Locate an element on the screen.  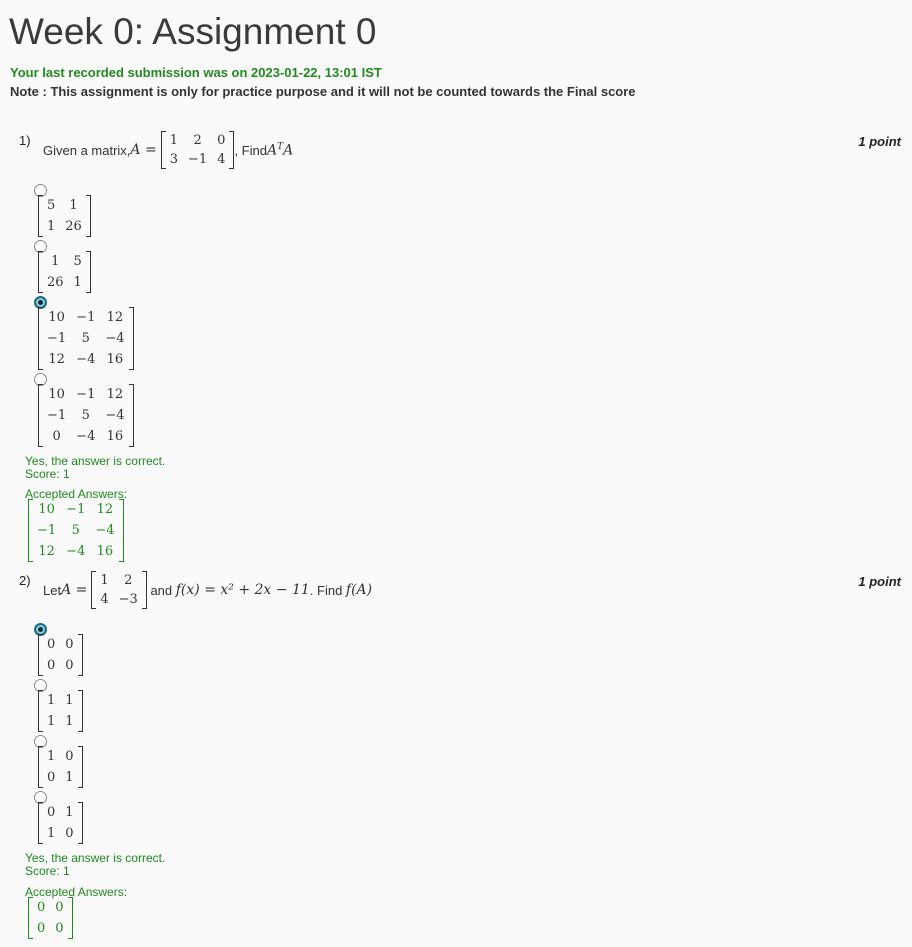
q2-option-4-matrix: 0110 is located at coordinates (60, 823).